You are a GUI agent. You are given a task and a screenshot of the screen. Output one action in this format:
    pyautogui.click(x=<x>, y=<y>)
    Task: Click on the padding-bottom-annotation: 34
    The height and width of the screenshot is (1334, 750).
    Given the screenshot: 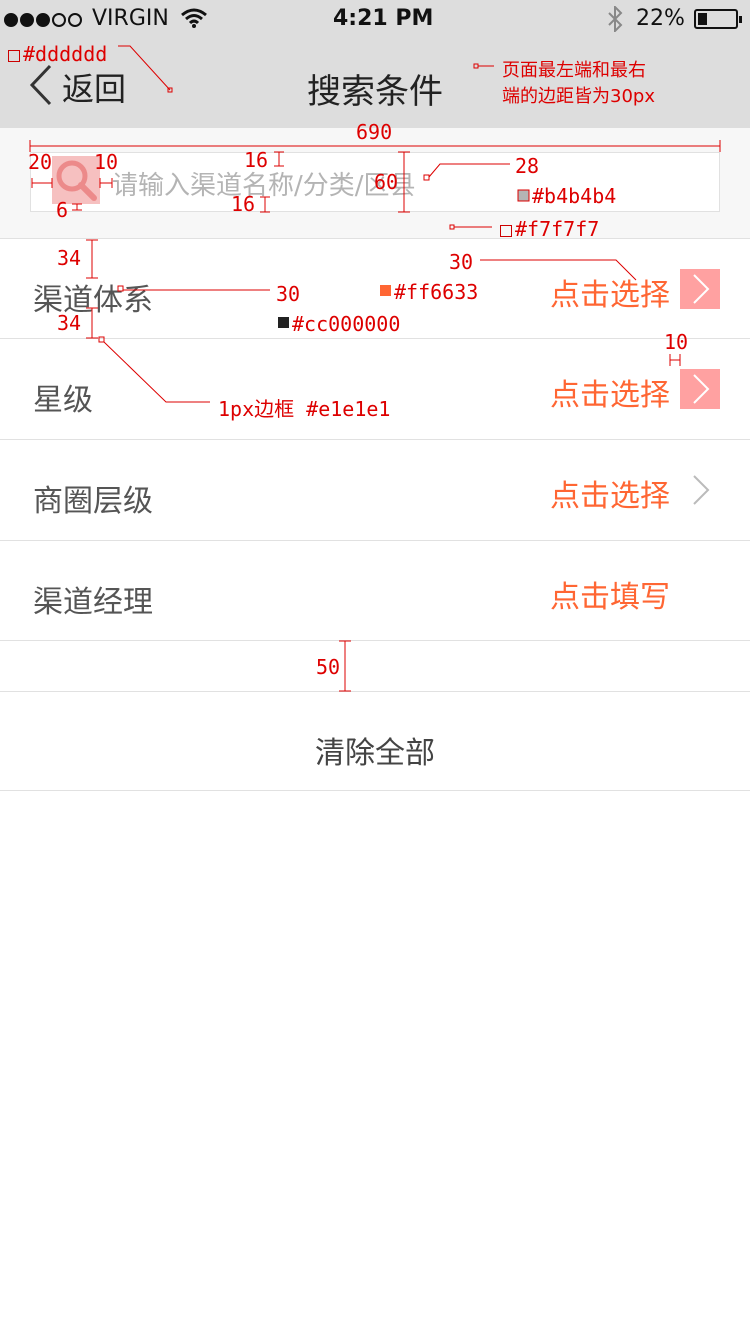 What is the action you would take?
    pyautogui.click(x=69, y=323)
    